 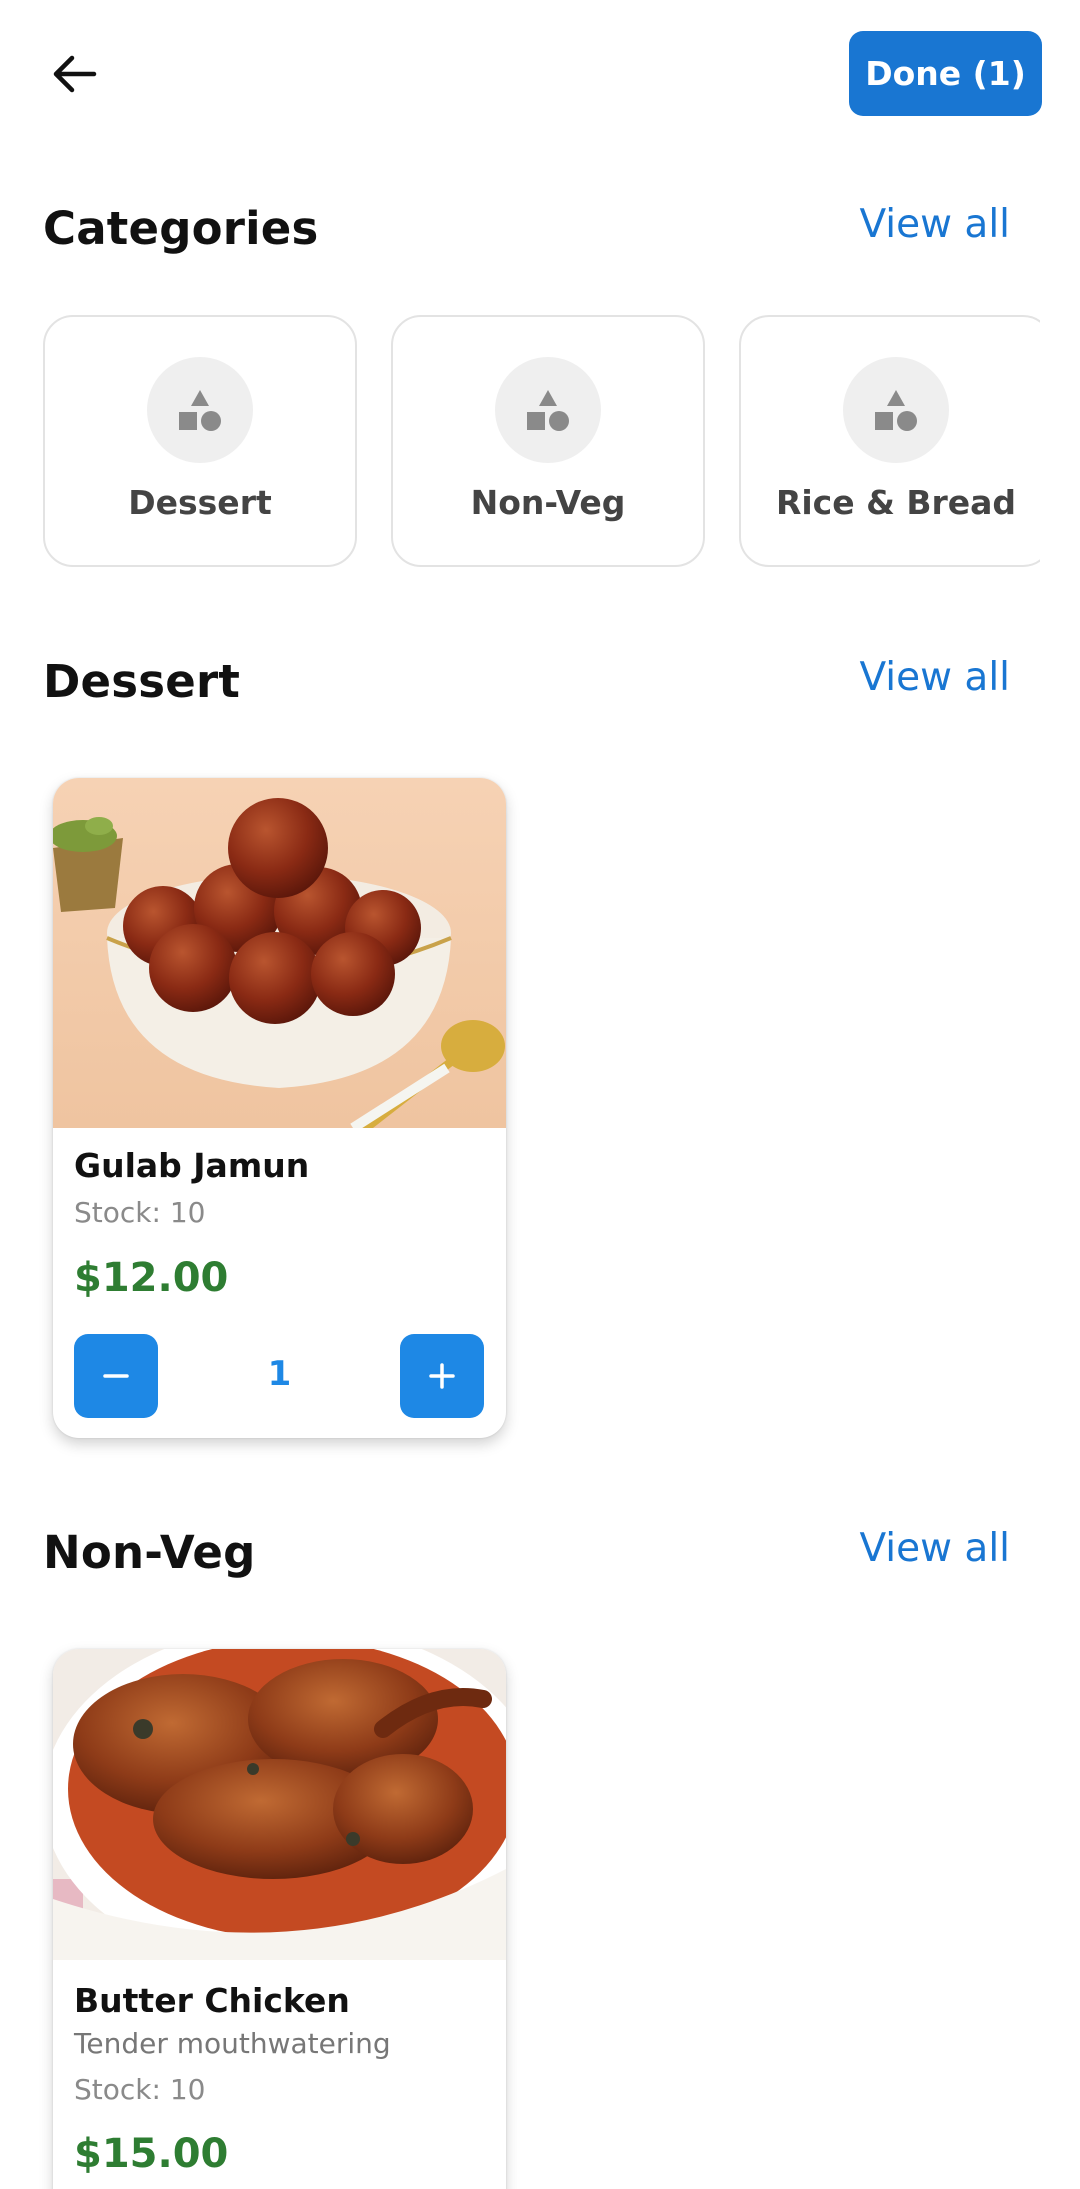 What do you see at coordinates (548, 502) in the screenshot?
I see `category-label: Non-Veg` at bounding box center [548, 502].